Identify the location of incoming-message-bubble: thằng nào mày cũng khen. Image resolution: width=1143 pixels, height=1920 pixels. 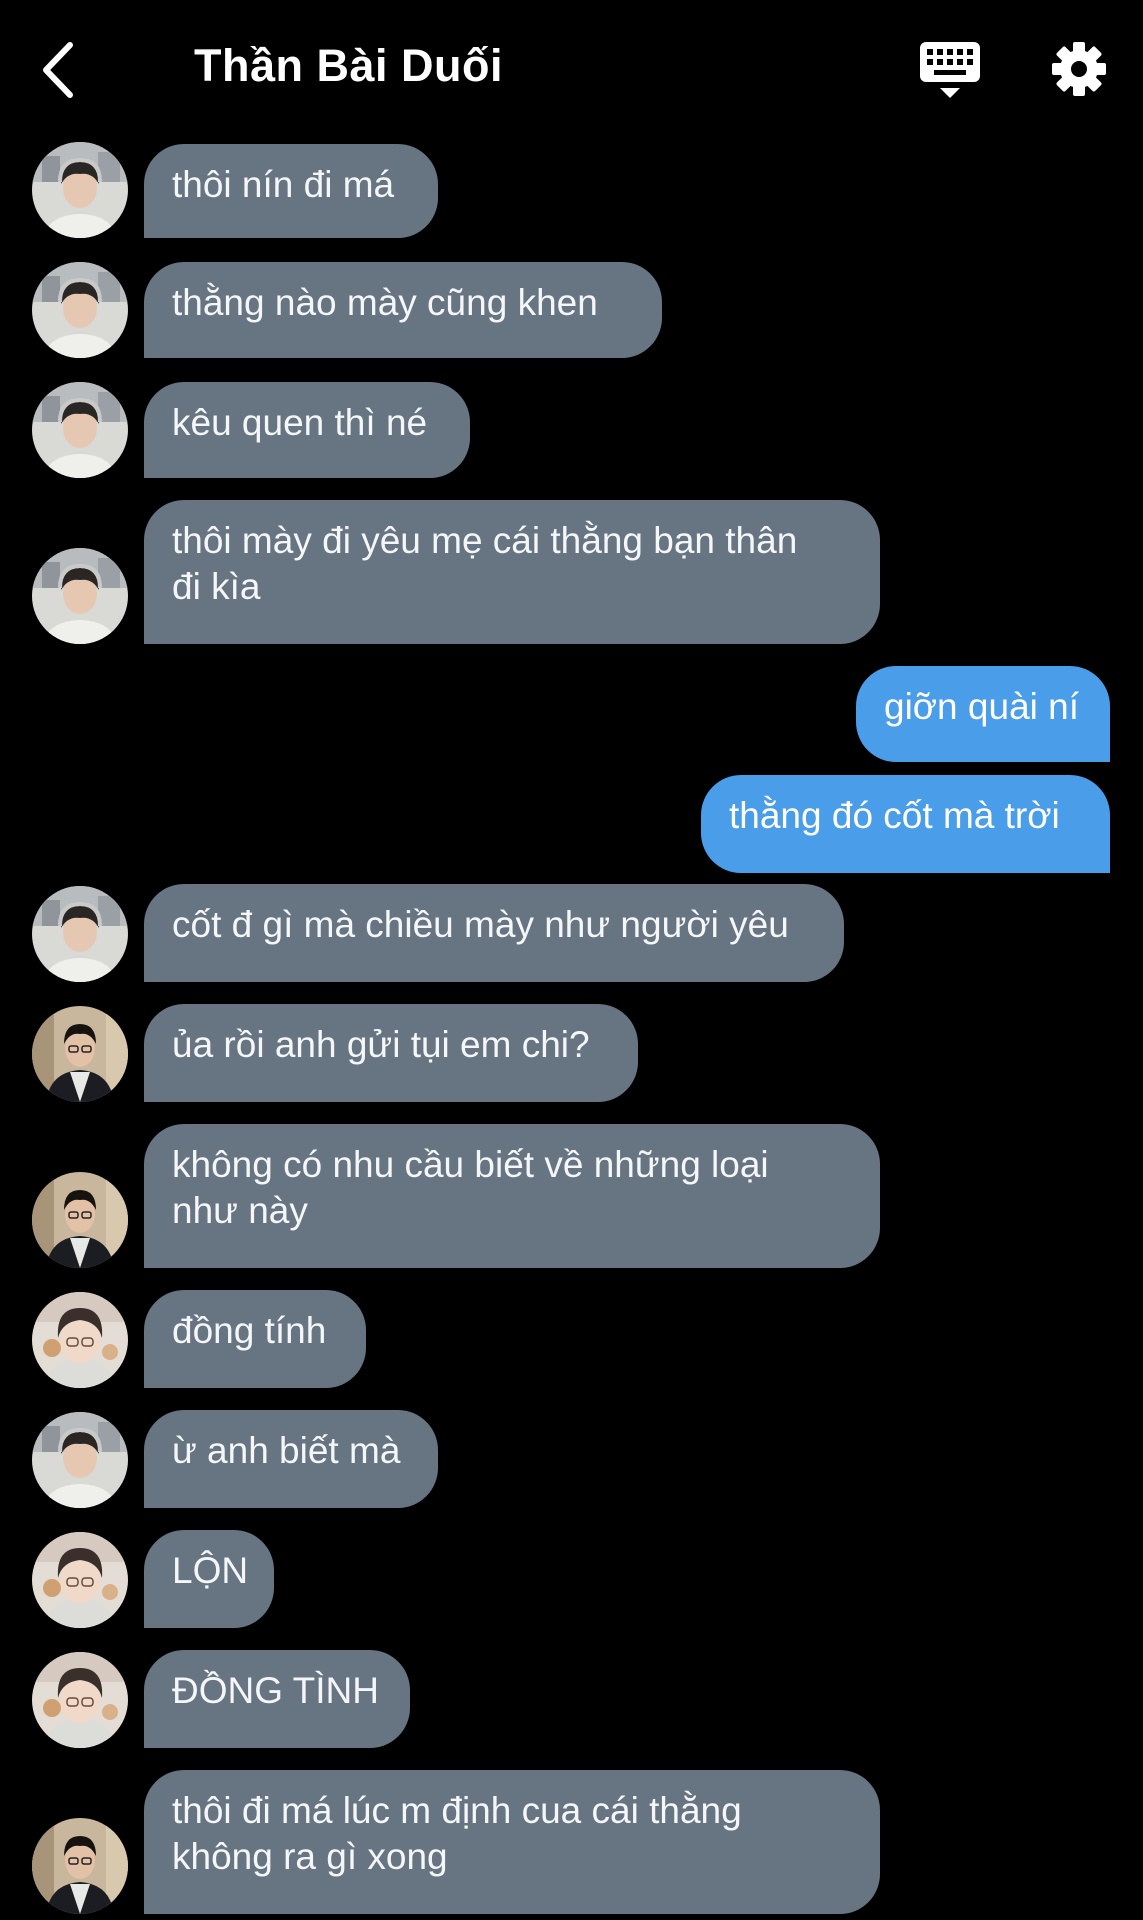
(403, 310).